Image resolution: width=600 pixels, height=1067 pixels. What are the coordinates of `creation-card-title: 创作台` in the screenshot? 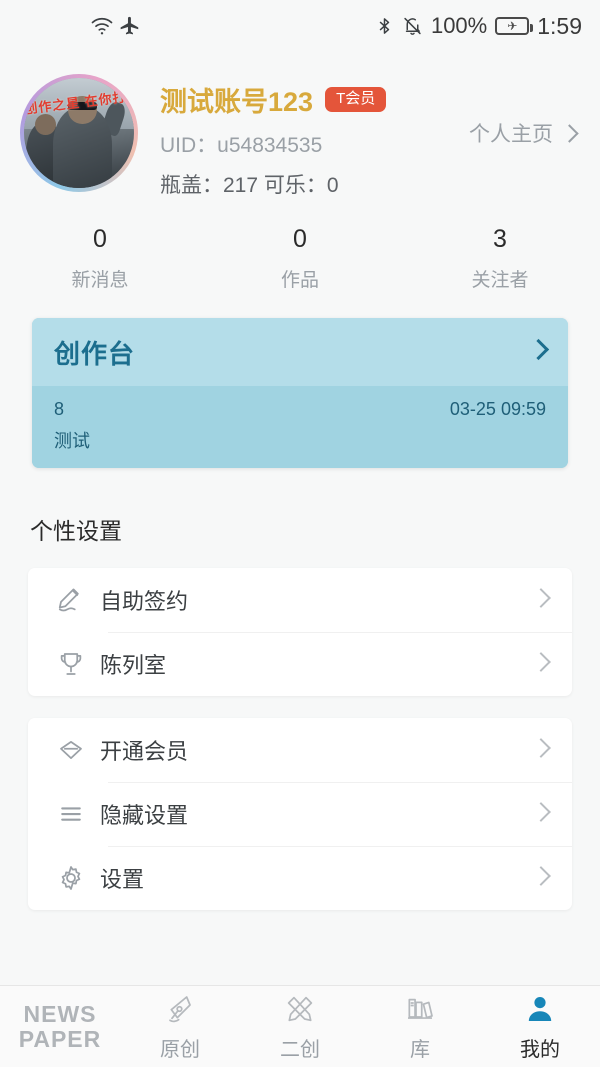 It's located at (95, 353).